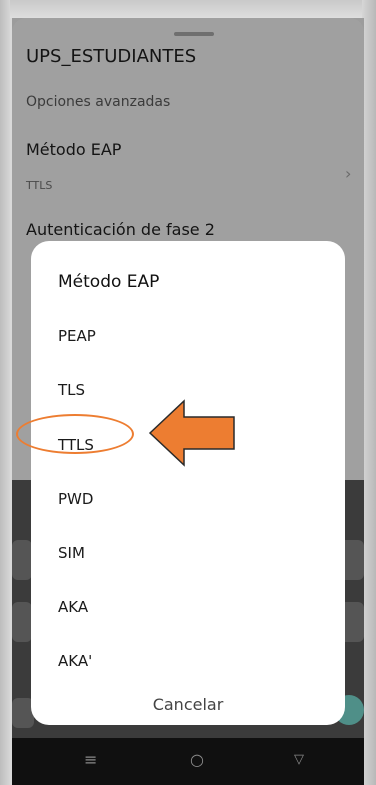 The height and width of the screenshot is (785, 376). What do you see at coordinates (73, 607) in the screenshot?
I see `option-aka: AKA` at bounding box center [73, 607].